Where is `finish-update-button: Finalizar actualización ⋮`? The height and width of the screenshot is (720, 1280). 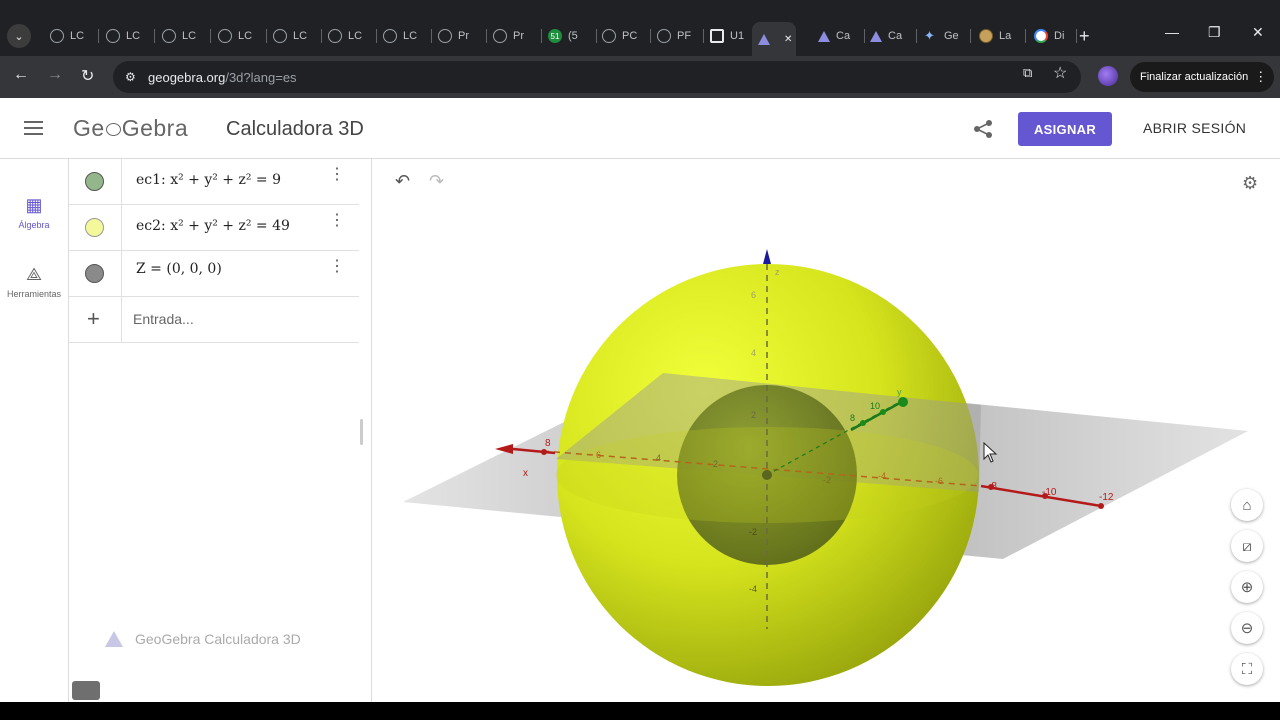 finish-update-button: Finalizar actualización ⋮ is located at coordinates (1202, 77).